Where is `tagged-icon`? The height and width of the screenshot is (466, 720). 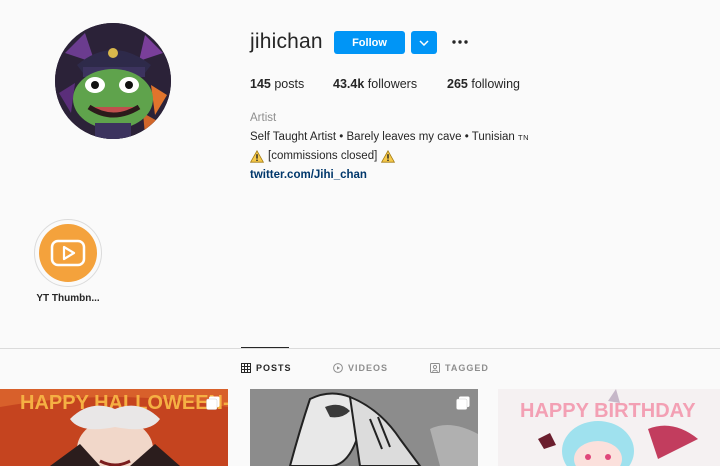
tagged-icon is located at coordinates (435, 368).